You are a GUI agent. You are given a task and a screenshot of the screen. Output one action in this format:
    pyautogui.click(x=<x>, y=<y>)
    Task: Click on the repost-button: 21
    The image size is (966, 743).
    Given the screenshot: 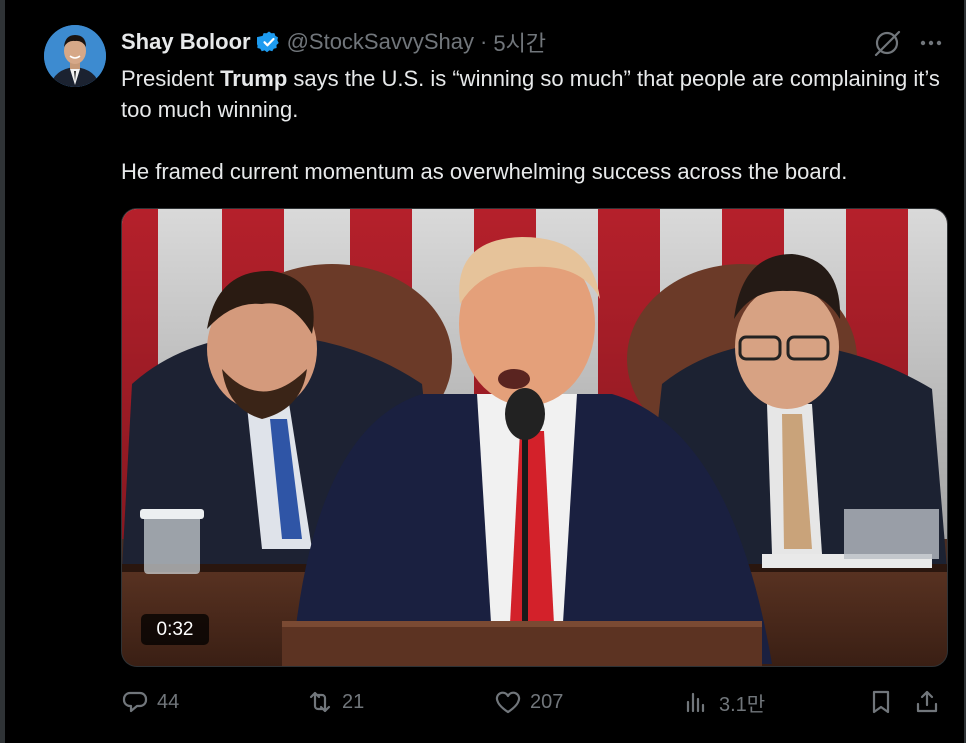 What is the action you would take?
    pyautogui.click(x=335, y=702)
    